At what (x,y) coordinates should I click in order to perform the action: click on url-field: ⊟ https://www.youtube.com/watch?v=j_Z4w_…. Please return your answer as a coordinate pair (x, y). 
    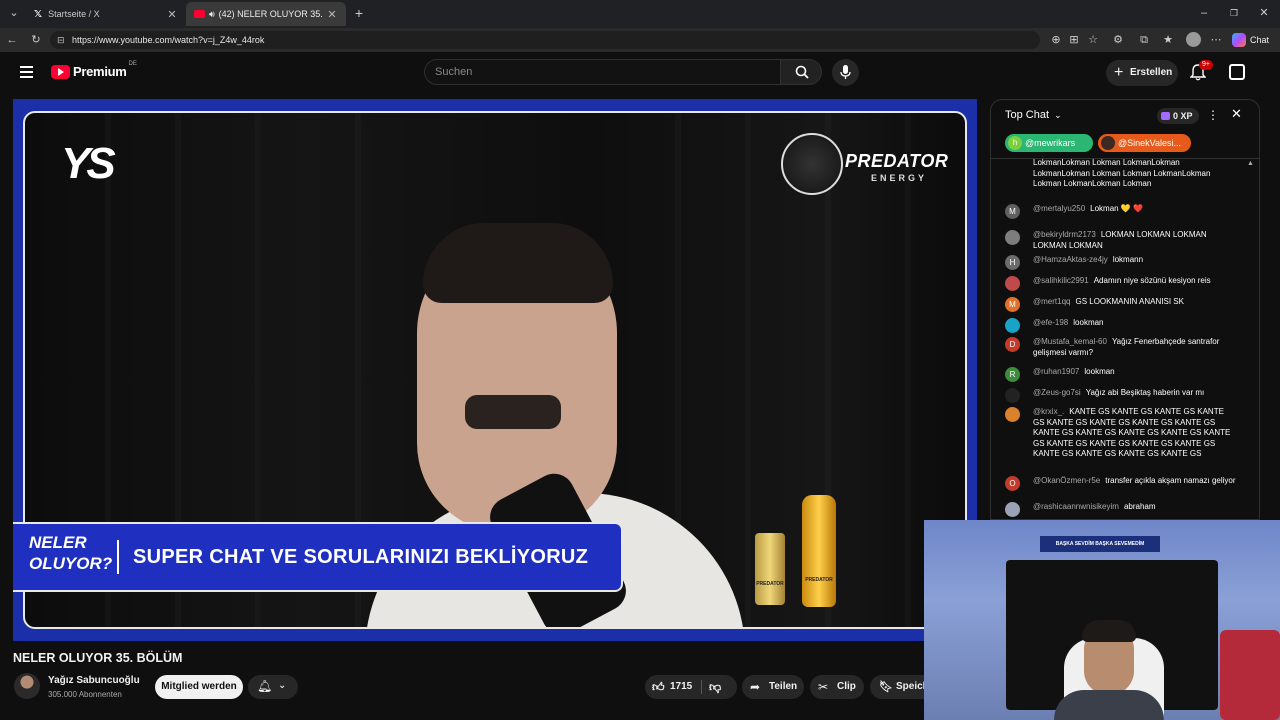
    Looking at the image, I should click on (545, 40).